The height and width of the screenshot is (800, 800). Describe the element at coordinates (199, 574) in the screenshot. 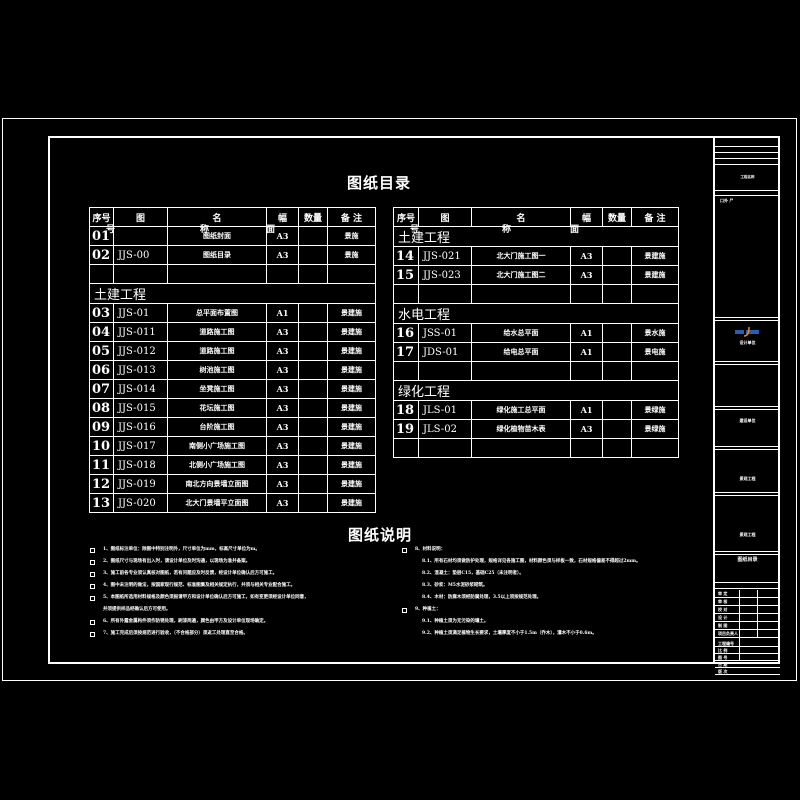

I see `note-item: 3、施工前各专业须认真核对图纸，若有问题应及时反馈，经设计单位确认后方可施工。` at that location.